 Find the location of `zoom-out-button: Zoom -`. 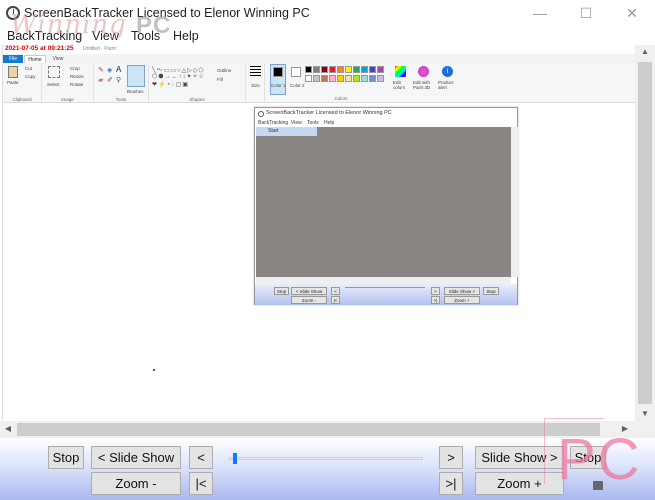

zoom-out-button: Zoom - is located at coordinates (136, 483).